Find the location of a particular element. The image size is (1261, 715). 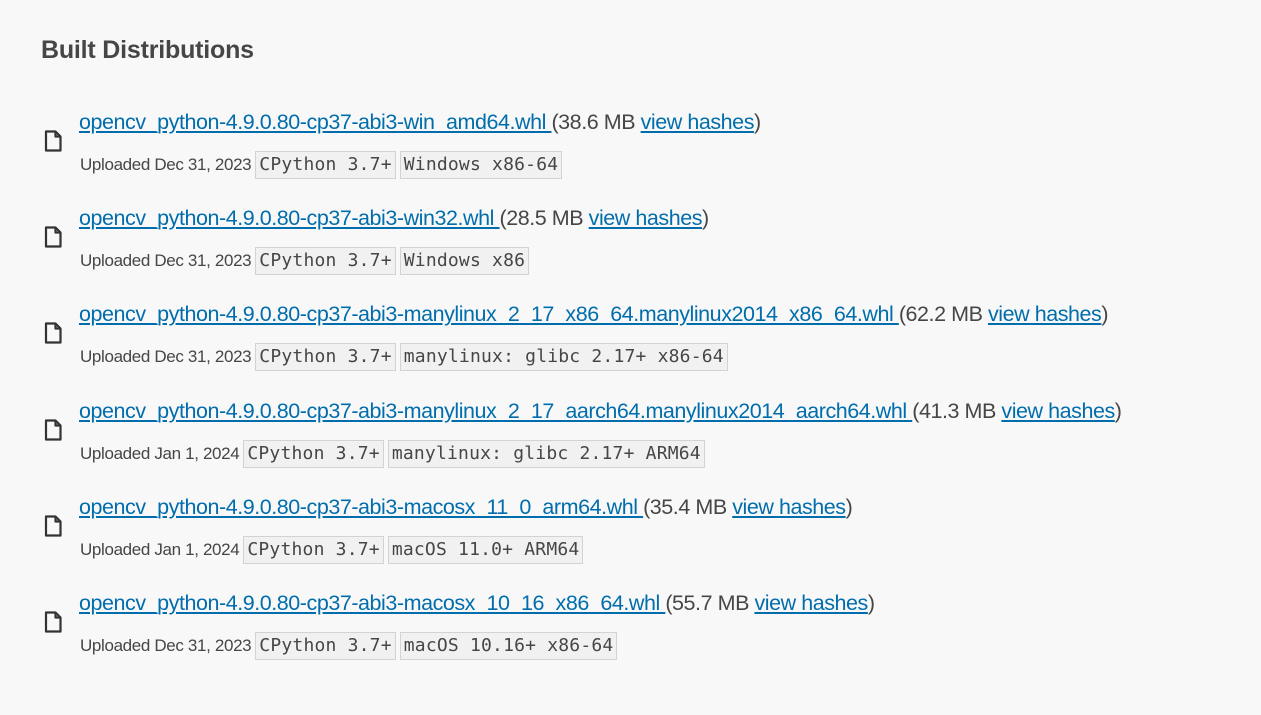

section-heading: Built Distributions is located at coordinates (147, 50).